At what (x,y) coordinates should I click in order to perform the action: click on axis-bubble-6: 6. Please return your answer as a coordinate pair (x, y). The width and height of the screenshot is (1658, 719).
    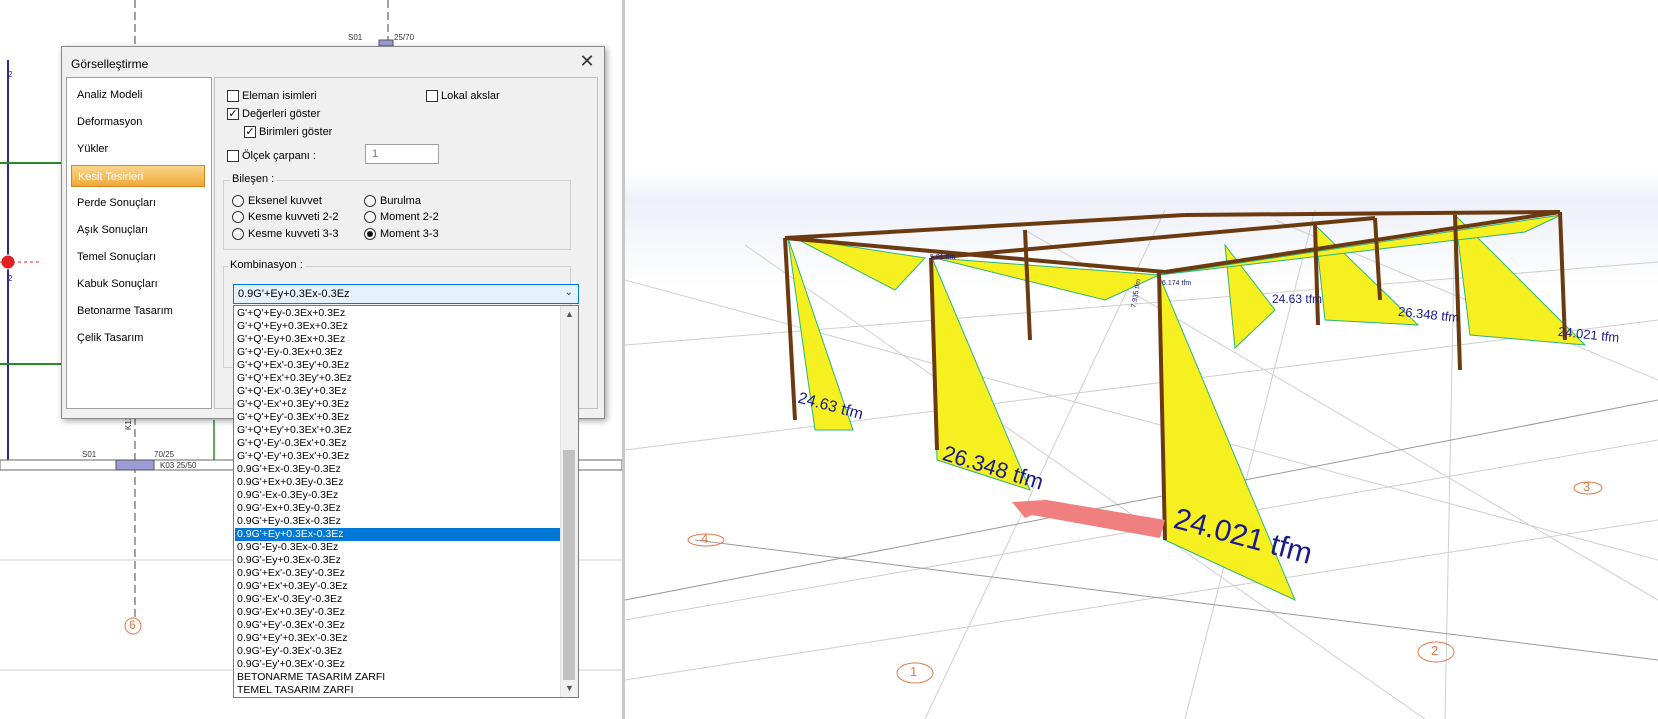
    Looking at the image, I should click on (132, 625).